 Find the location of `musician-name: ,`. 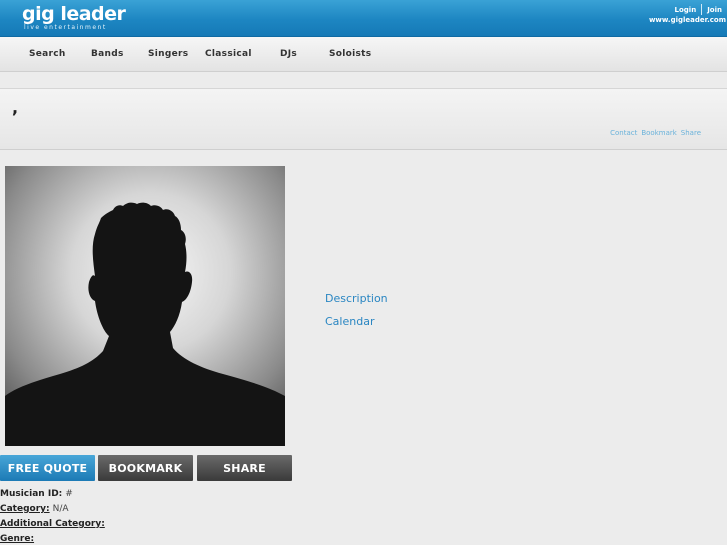

musician-name: , is located at coordinates (15, 107).